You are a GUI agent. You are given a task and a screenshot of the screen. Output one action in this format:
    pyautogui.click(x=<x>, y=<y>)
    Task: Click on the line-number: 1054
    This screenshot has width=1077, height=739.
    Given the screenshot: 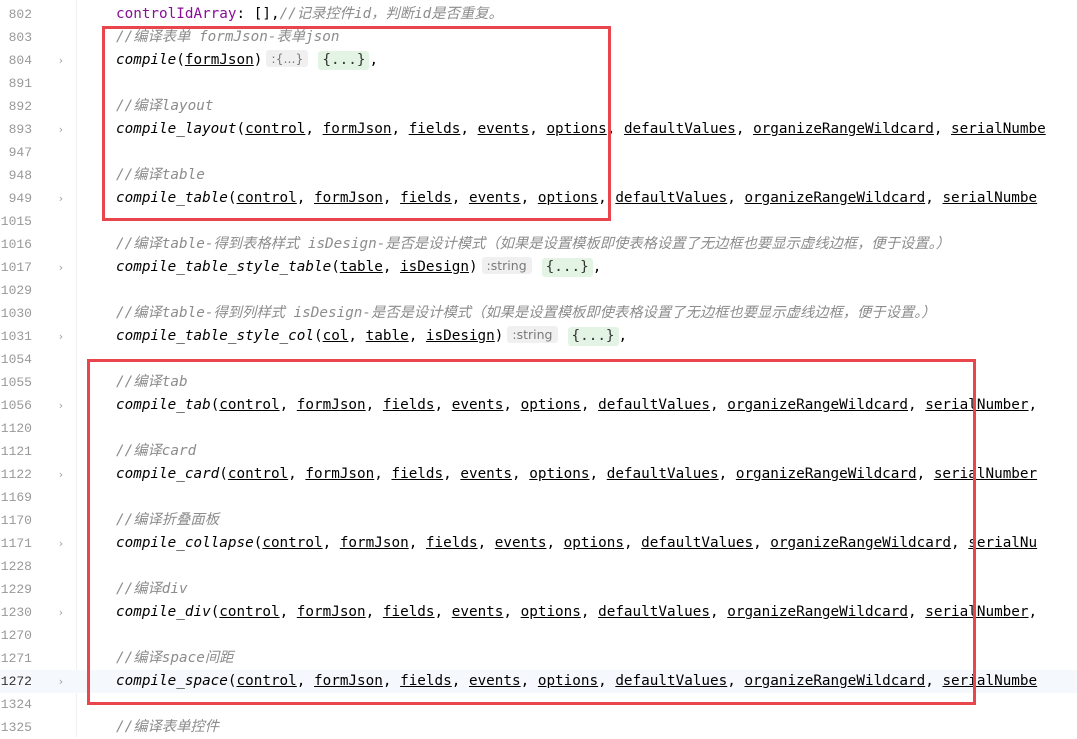 What is the action you would take?
    pyautogui.click(x=16, y=359)
    